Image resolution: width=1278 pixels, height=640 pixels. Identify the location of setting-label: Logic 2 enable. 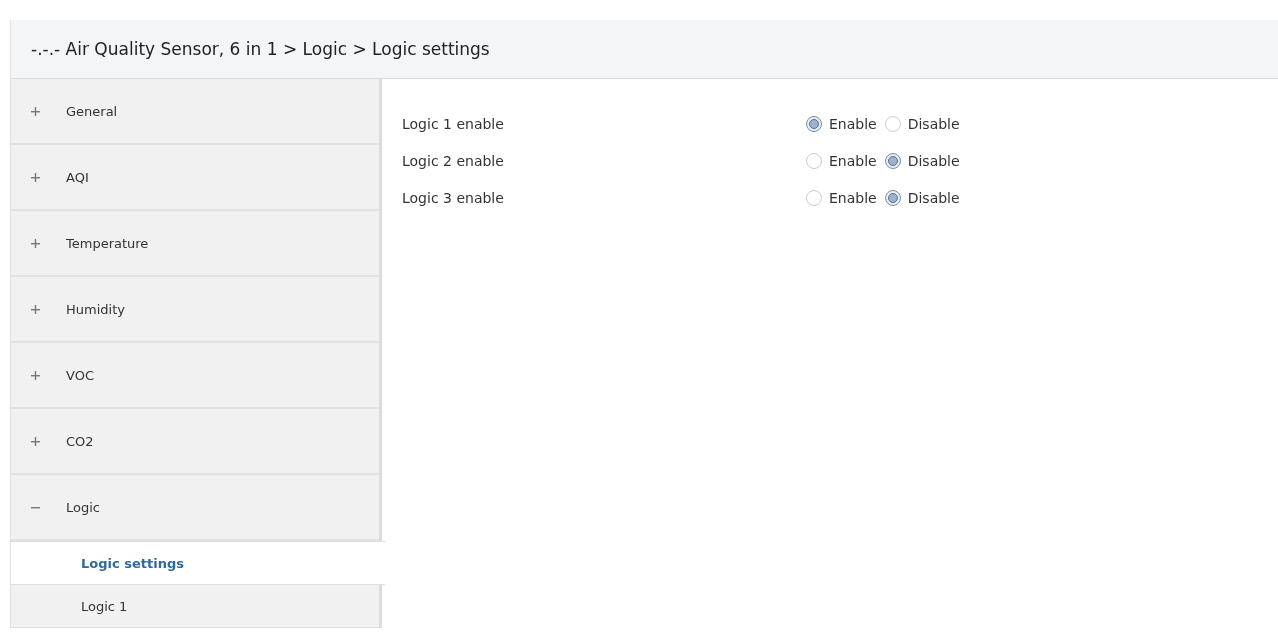
(453, 160).